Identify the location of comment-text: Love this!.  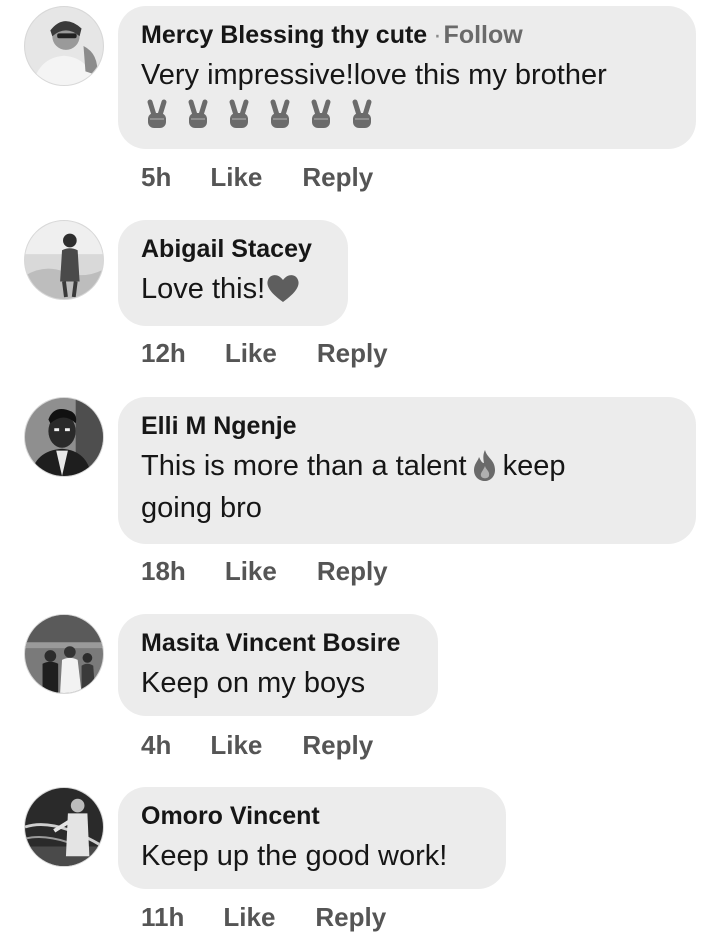
(232, 289).